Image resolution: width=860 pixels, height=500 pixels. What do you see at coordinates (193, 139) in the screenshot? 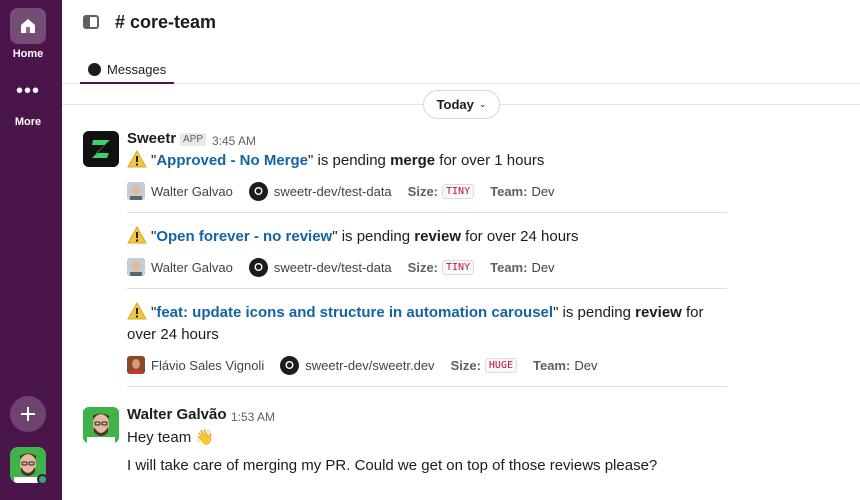
I see `app-badge: APP` at bounding box center [193, 139].